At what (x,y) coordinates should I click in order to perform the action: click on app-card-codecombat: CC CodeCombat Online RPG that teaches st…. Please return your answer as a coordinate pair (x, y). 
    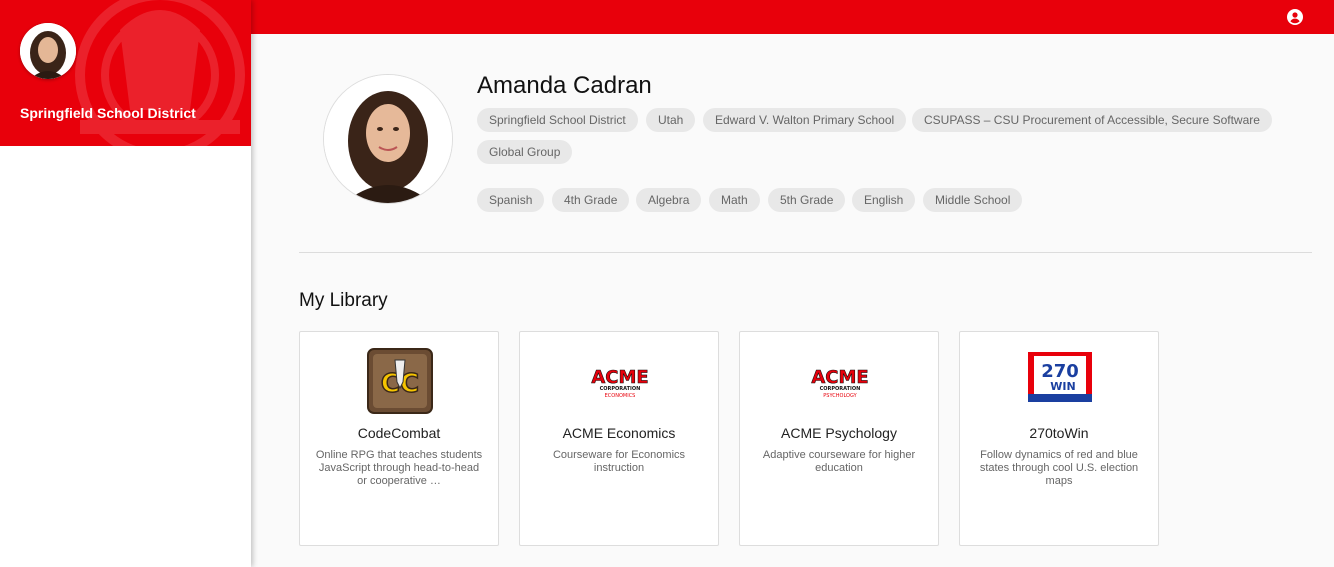
    Looking at the image, I should click on (399, 438).